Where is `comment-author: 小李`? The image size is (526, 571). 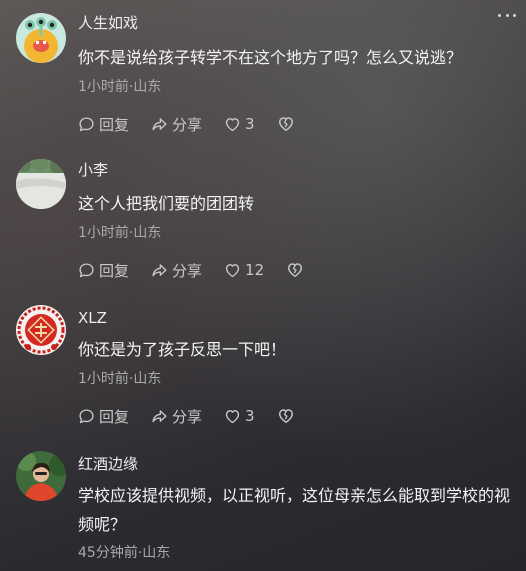
comment-author: 小李 is located at coordinates (93, 169).